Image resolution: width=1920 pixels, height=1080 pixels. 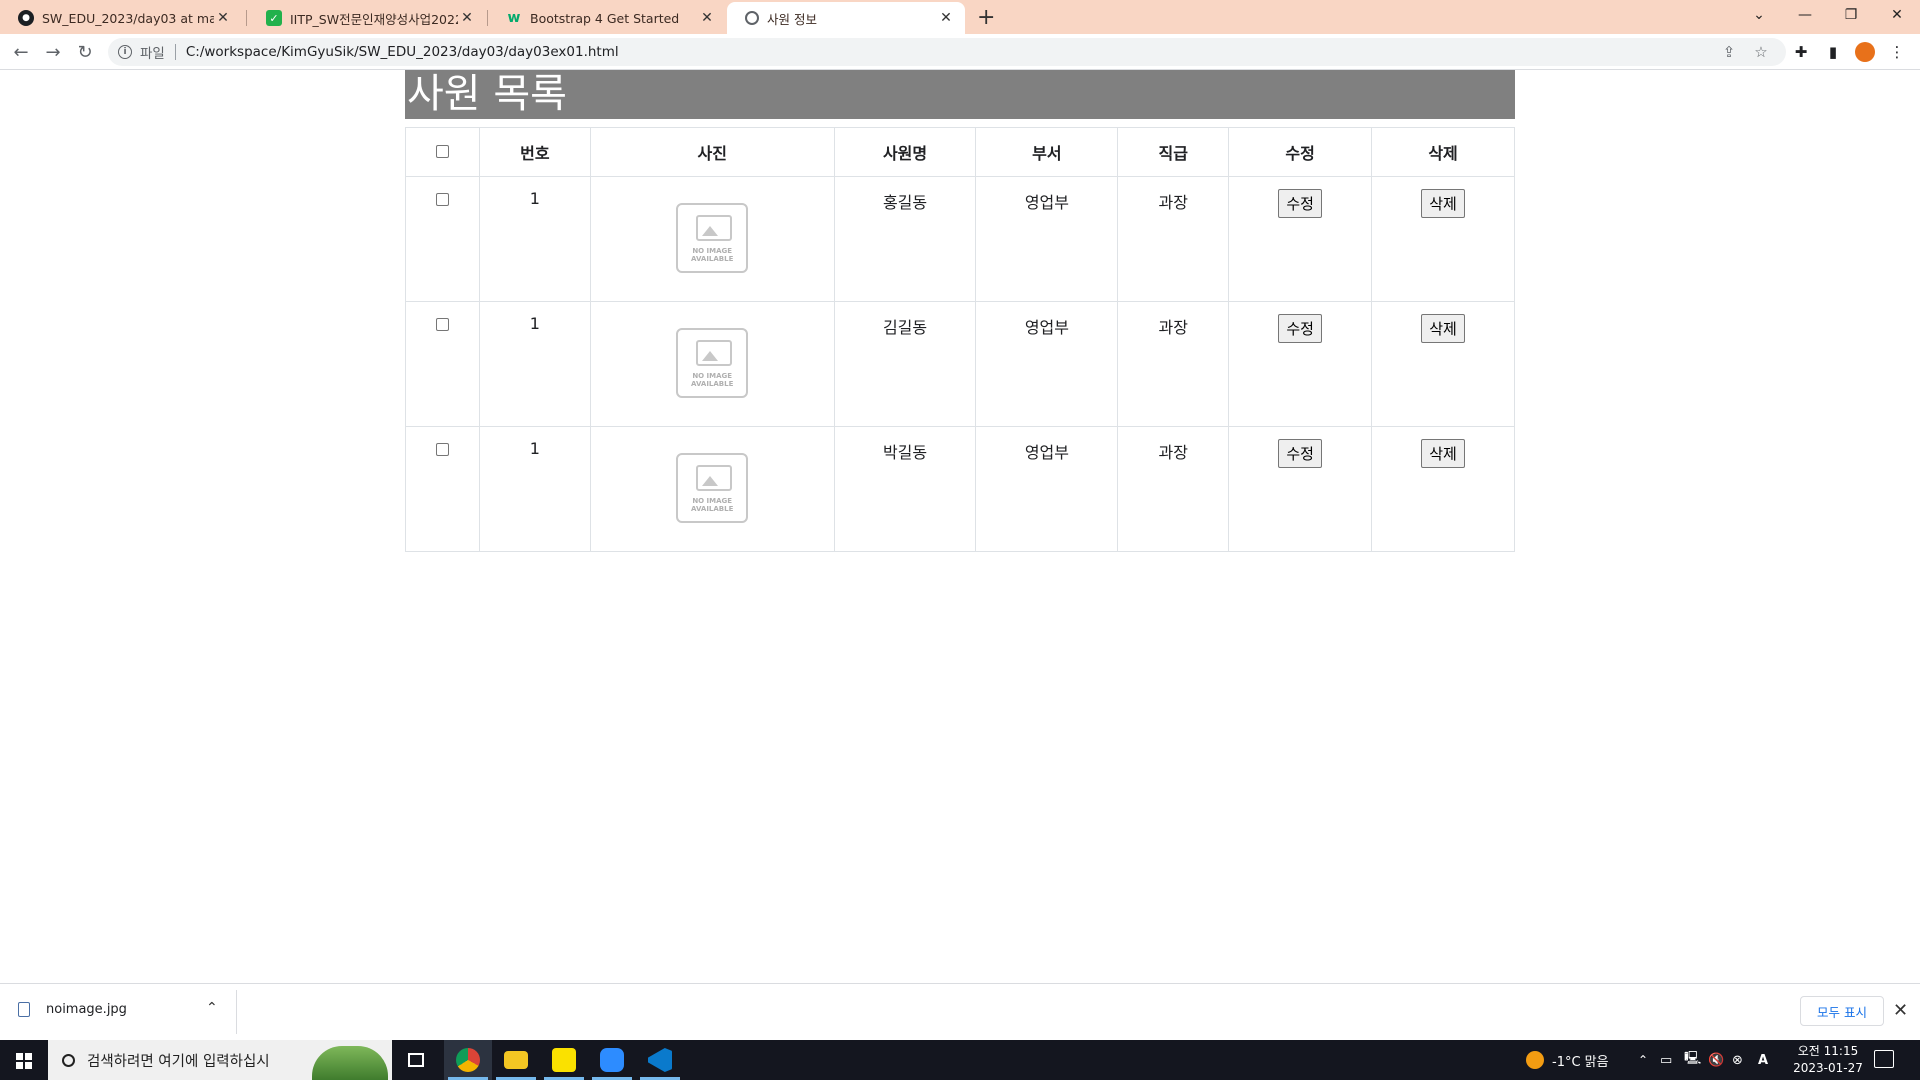 I want to click on side-panel-icon: ▮, so click(x=1833, y=52).